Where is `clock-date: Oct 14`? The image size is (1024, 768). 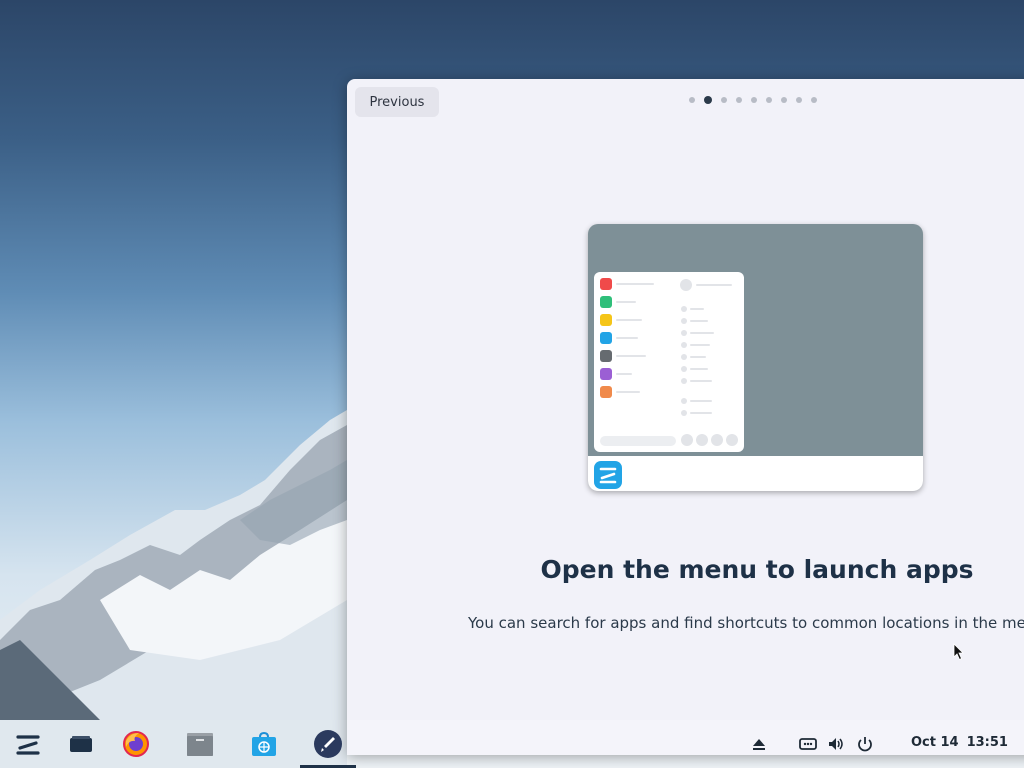
clock-date: Oct 14 is located at coordinates (935, 742).